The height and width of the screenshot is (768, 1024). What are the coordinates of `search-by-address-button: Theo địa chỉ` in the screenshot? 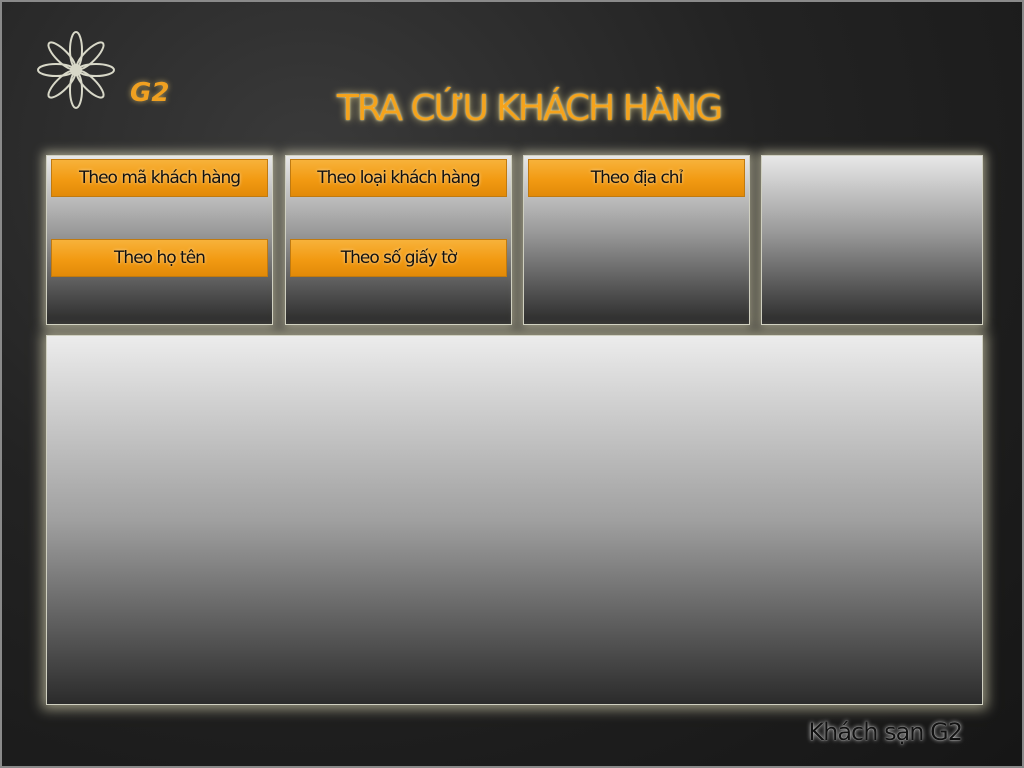 It's located at (636, 178).